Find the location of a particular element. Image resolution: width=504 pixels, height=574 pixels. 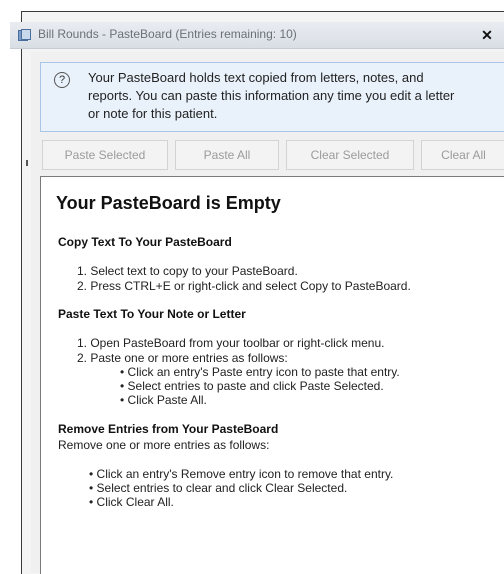

info-line: or note for this patient. is located at coordinates (153, 113).